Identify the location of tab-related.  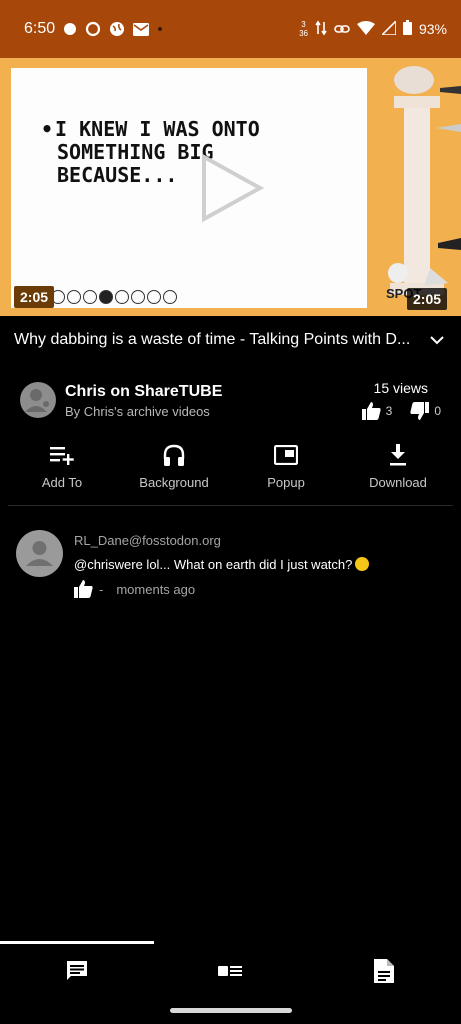
(230, 971).